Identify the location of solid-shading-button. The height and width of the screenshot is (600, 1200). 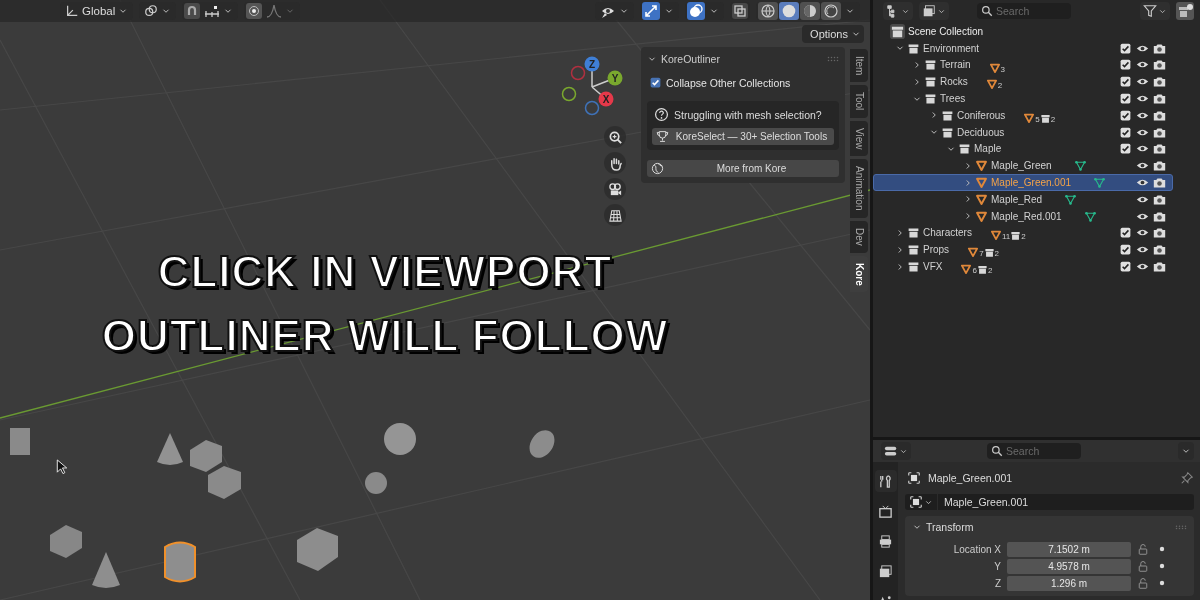
(789, 11).